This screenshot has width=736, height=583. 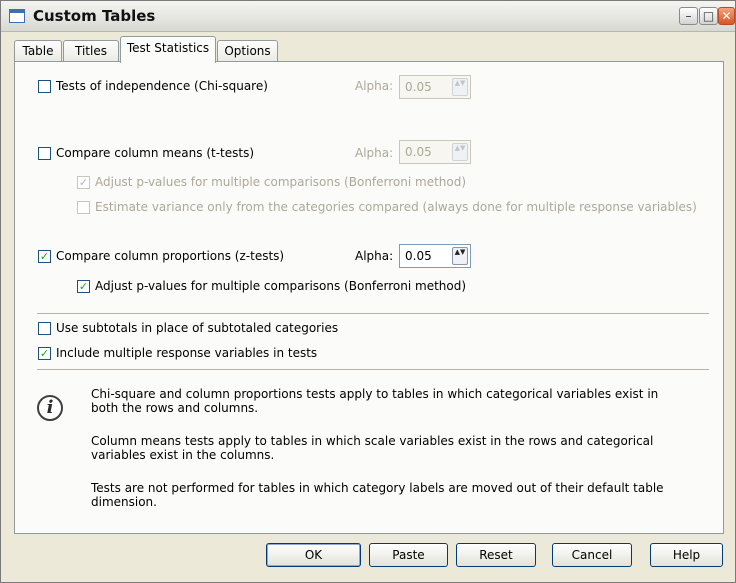 I want to click on proportions-alpha-spinner: 0.05 ▲▼, so click(x=435, y=256).